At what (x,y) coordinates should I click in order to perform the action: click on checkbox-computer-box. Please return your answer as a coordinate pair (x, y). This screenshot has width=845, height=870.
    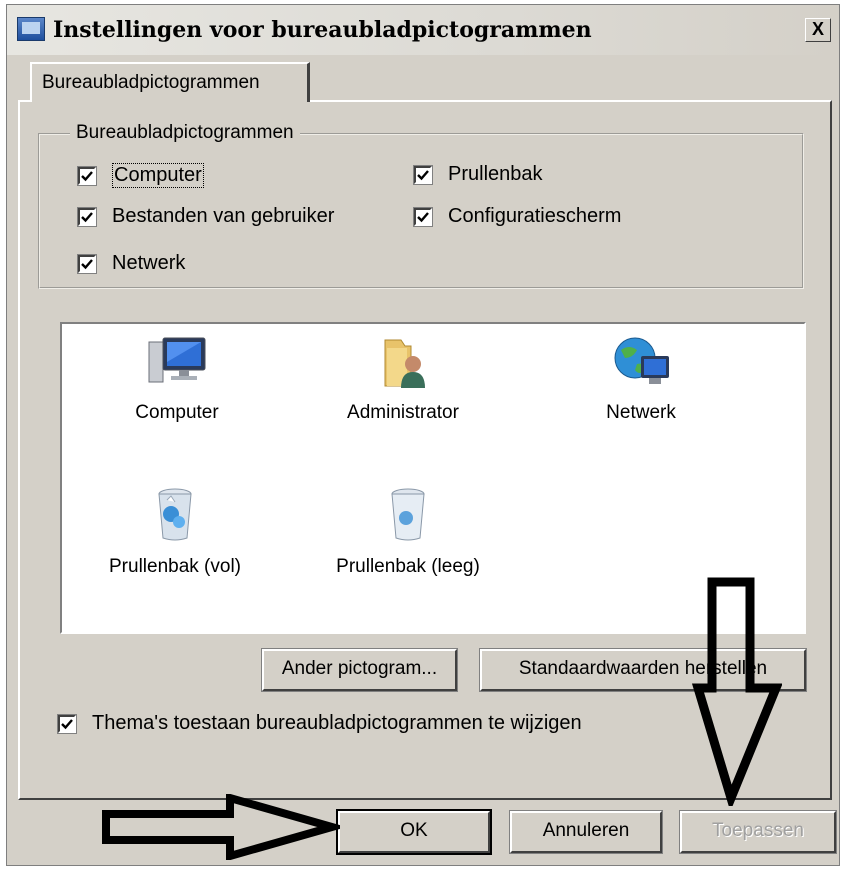
    Looking at the image, I should click on (87, 175).